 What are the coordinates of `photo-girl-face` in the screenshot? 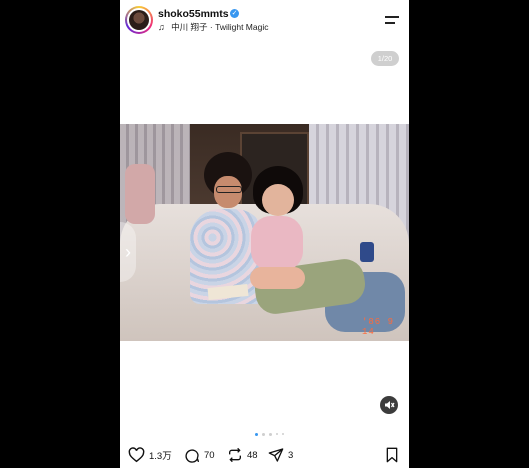 It's located at (278, 200).